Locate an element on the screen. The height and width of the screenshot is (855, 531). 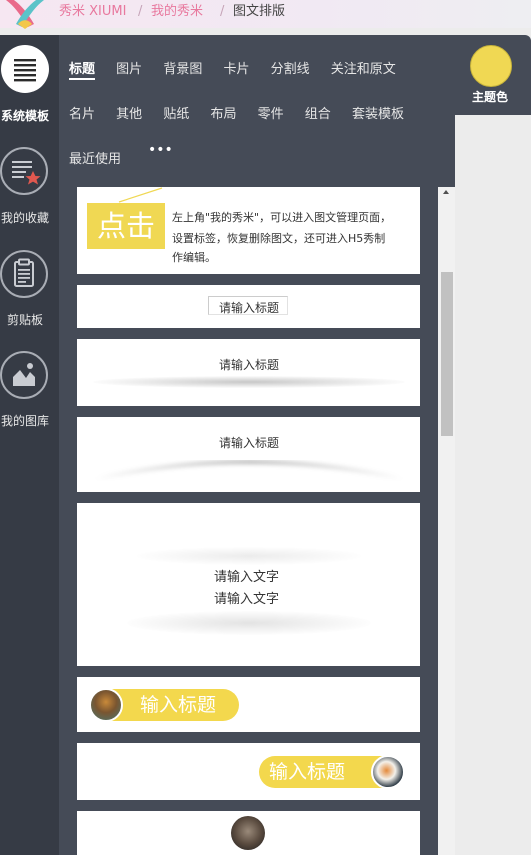
list-icon is located at coordinates (25, 69).